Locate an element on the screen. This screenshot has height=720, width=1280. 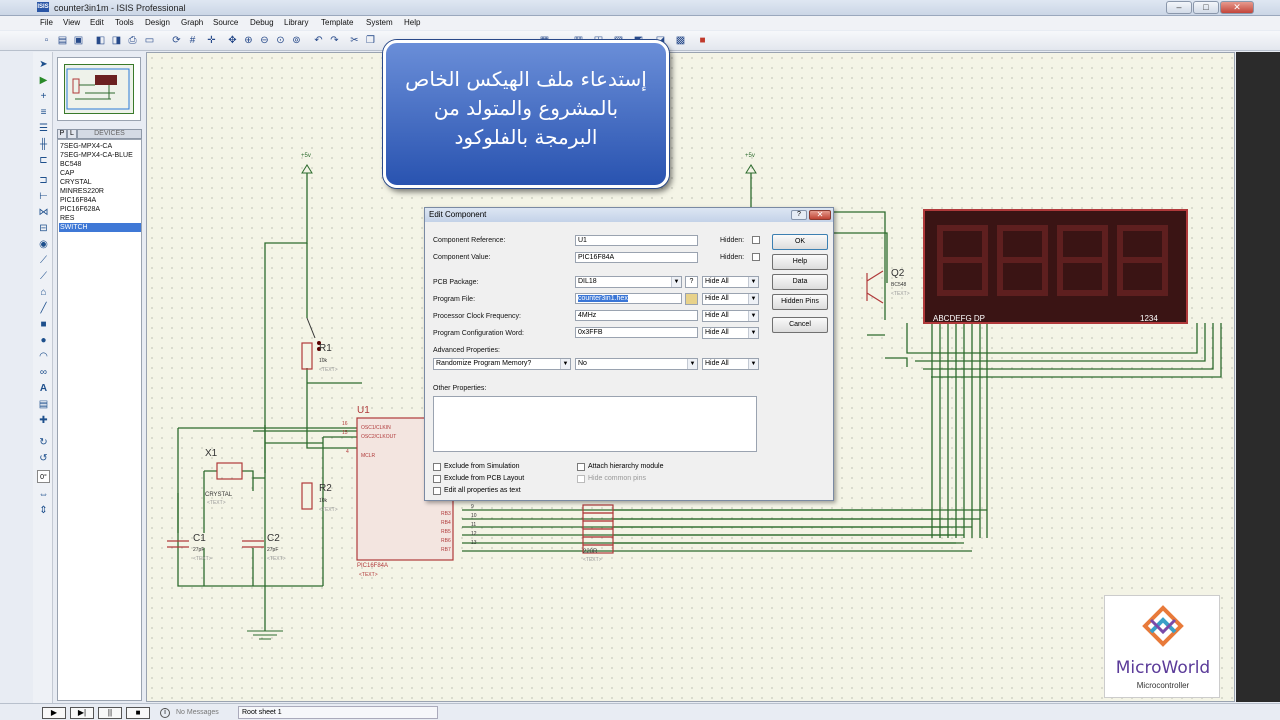
new-icon: ▫ is located at coordinates (46, 40).